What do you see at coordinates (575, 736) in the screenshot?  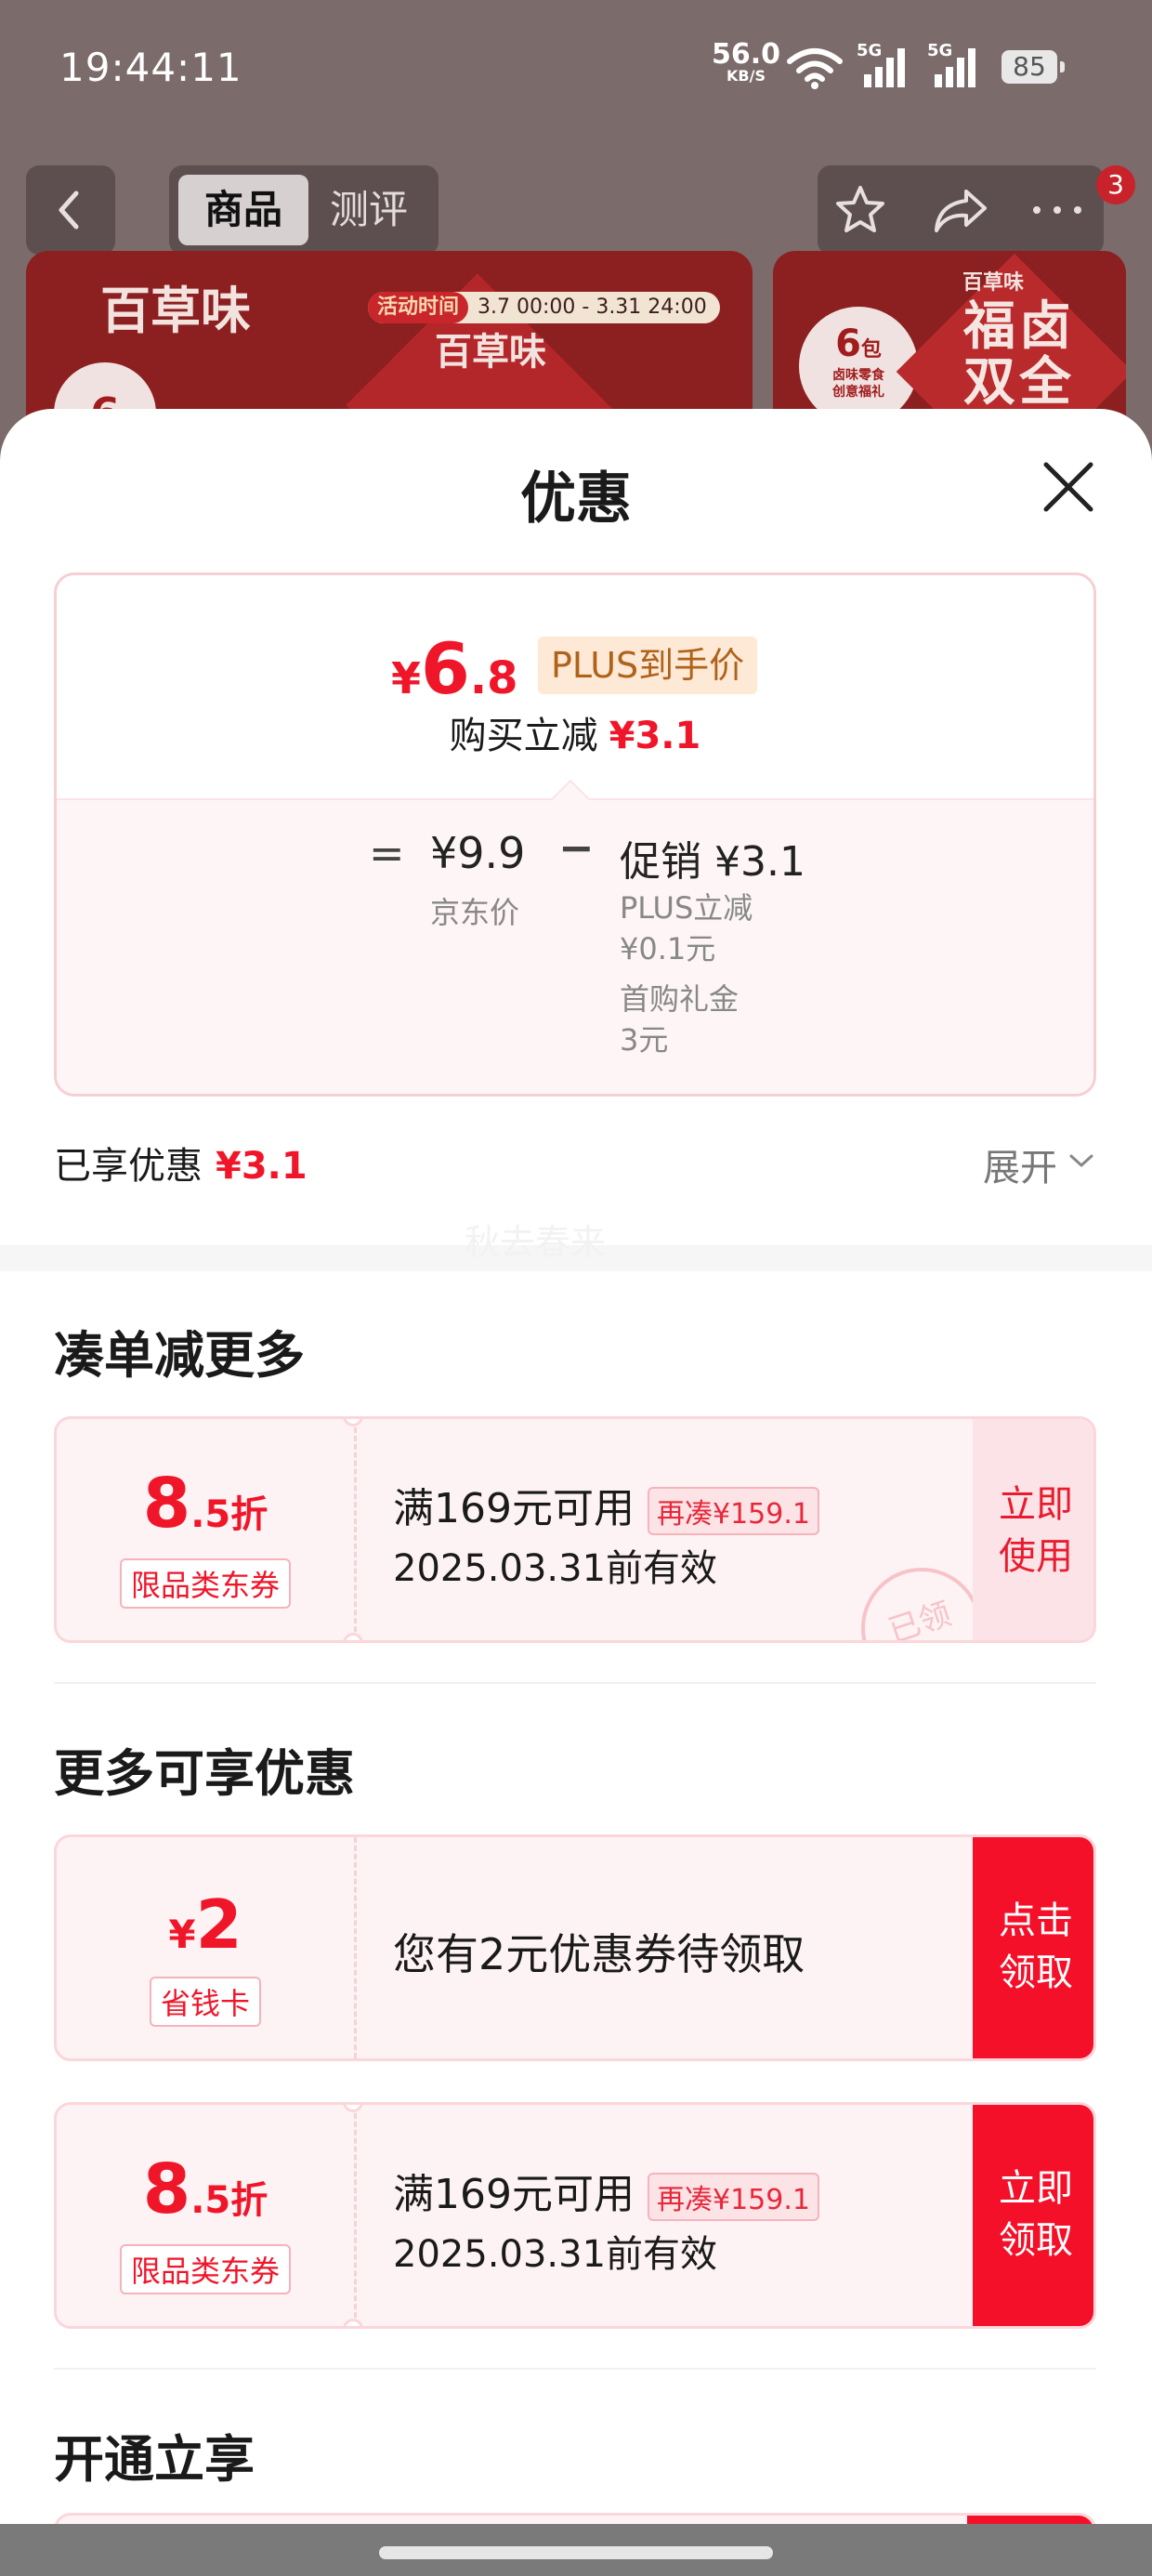 I see `instant-discount-line: 购买立减 ¥3.1` at bounding box center [575, 736].